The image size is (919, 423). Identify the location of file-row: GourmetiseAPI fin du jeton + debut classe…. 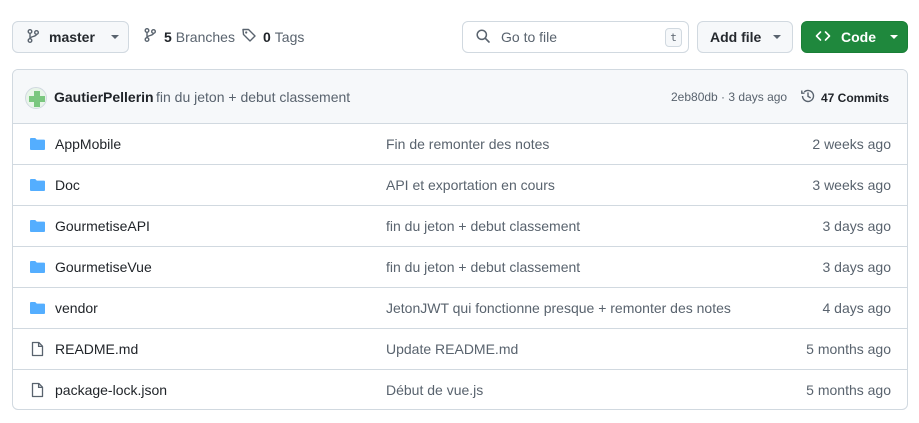
(460, 226).